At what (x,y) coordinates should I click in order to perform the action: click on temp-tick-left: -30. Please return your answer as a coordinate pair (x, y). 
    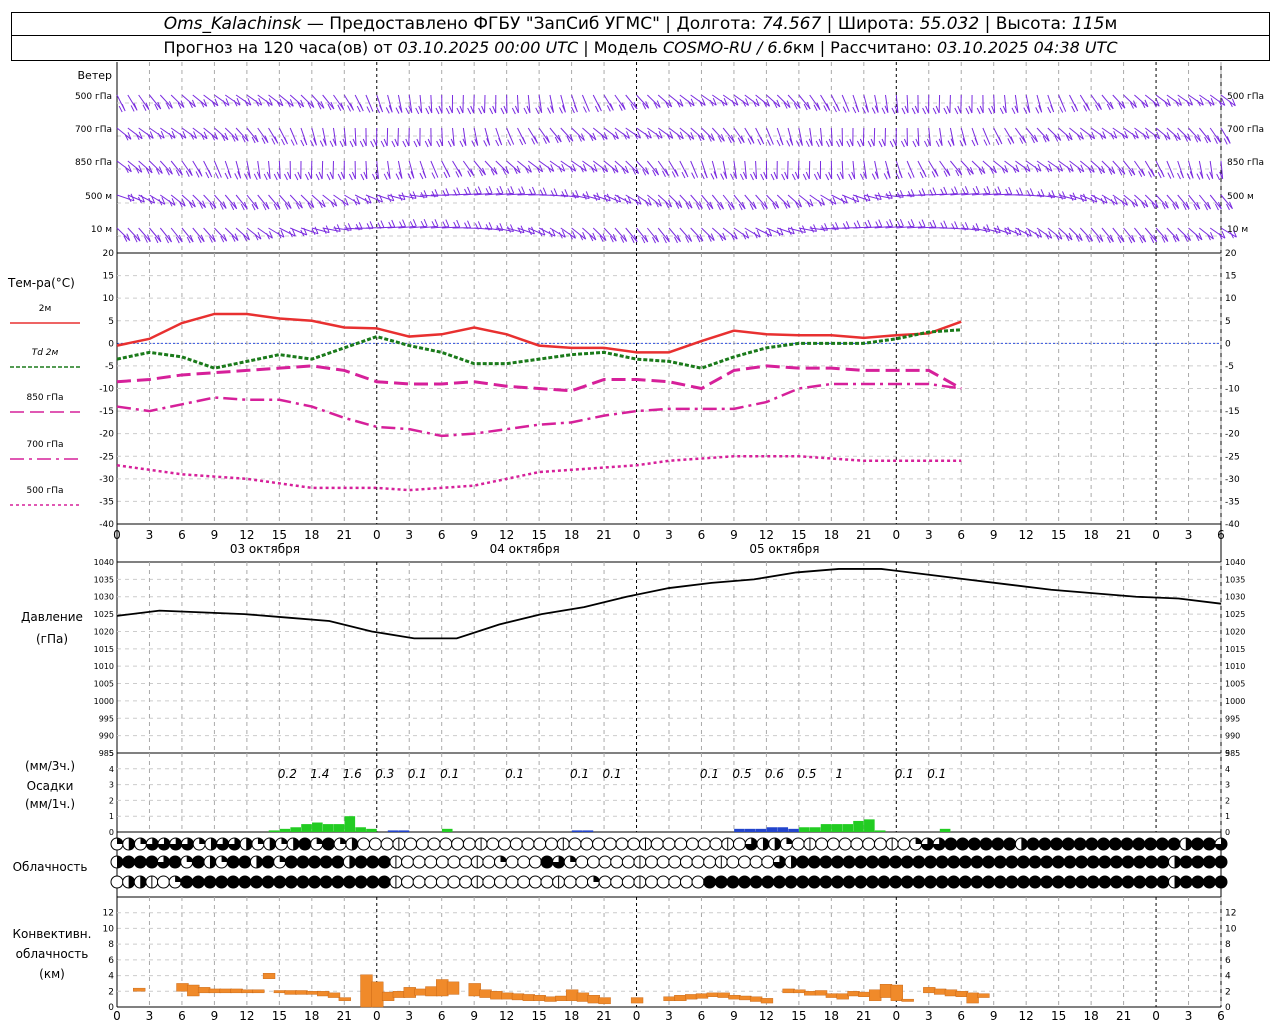
    Looking at the image, I should click on (106, 480).